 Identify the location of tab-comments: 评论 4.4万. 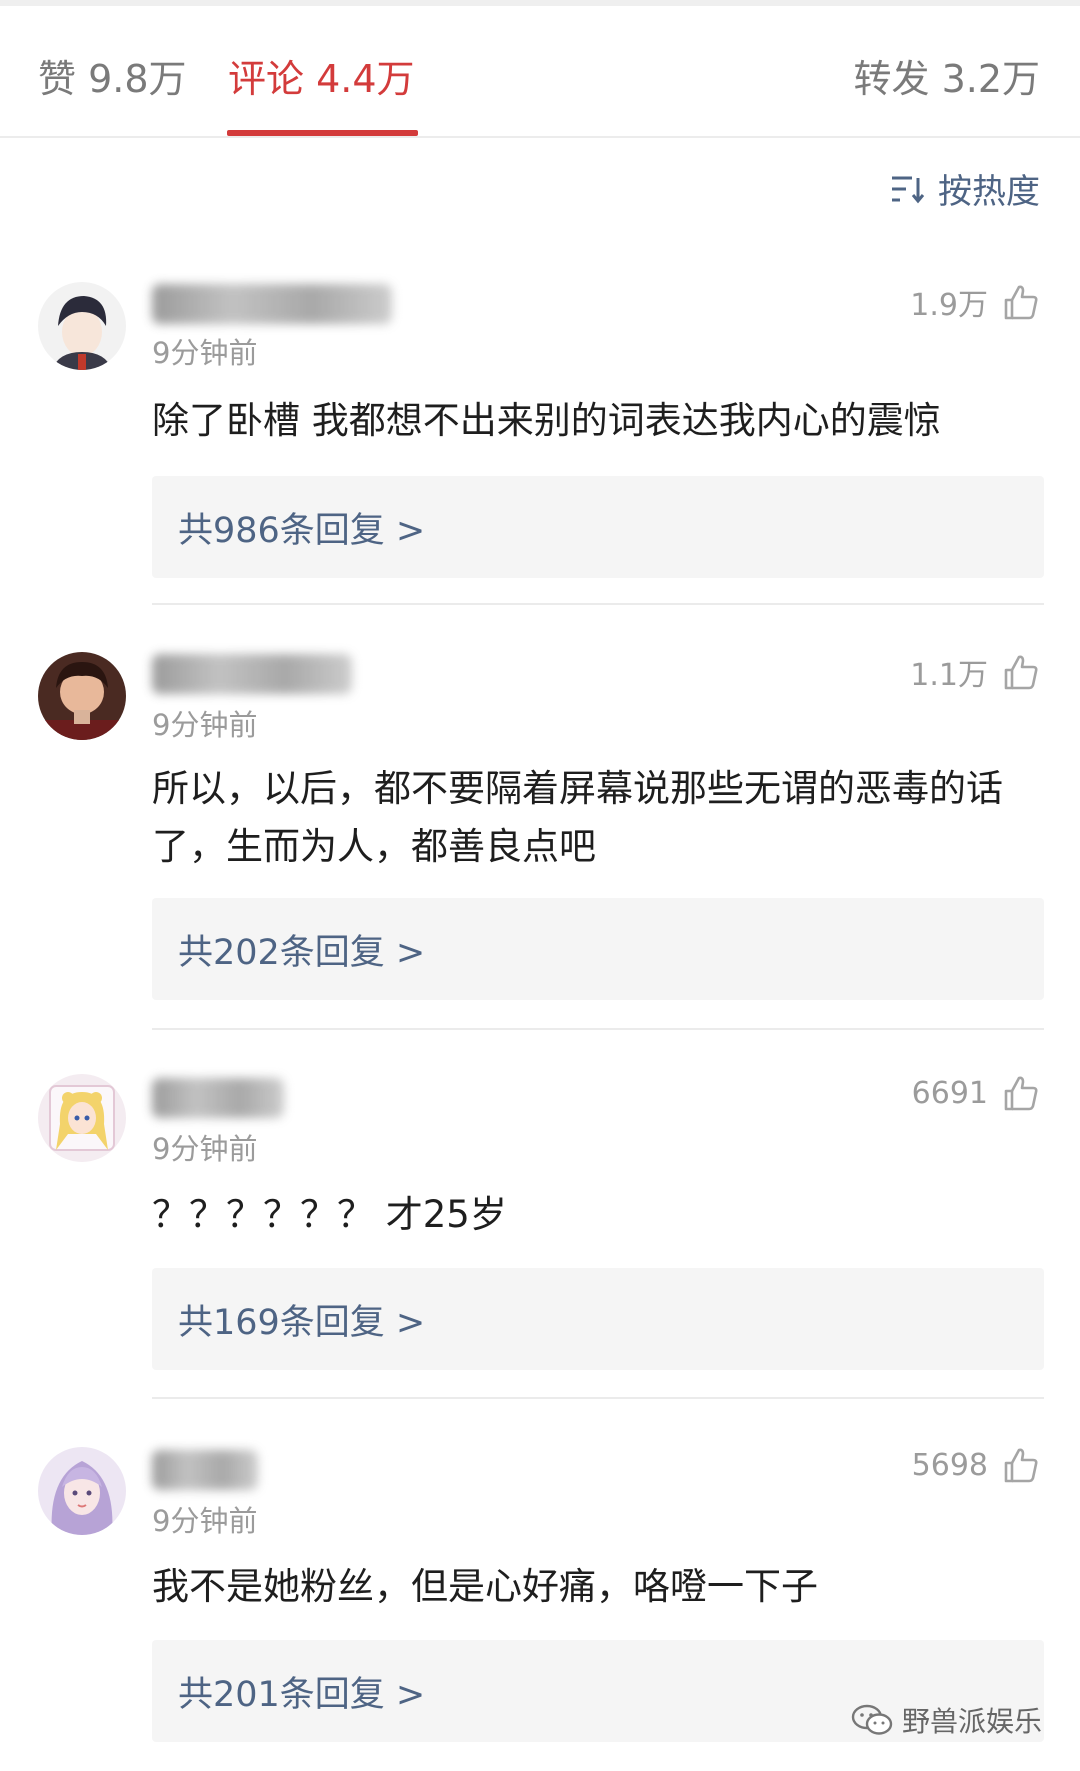
(321, 75).